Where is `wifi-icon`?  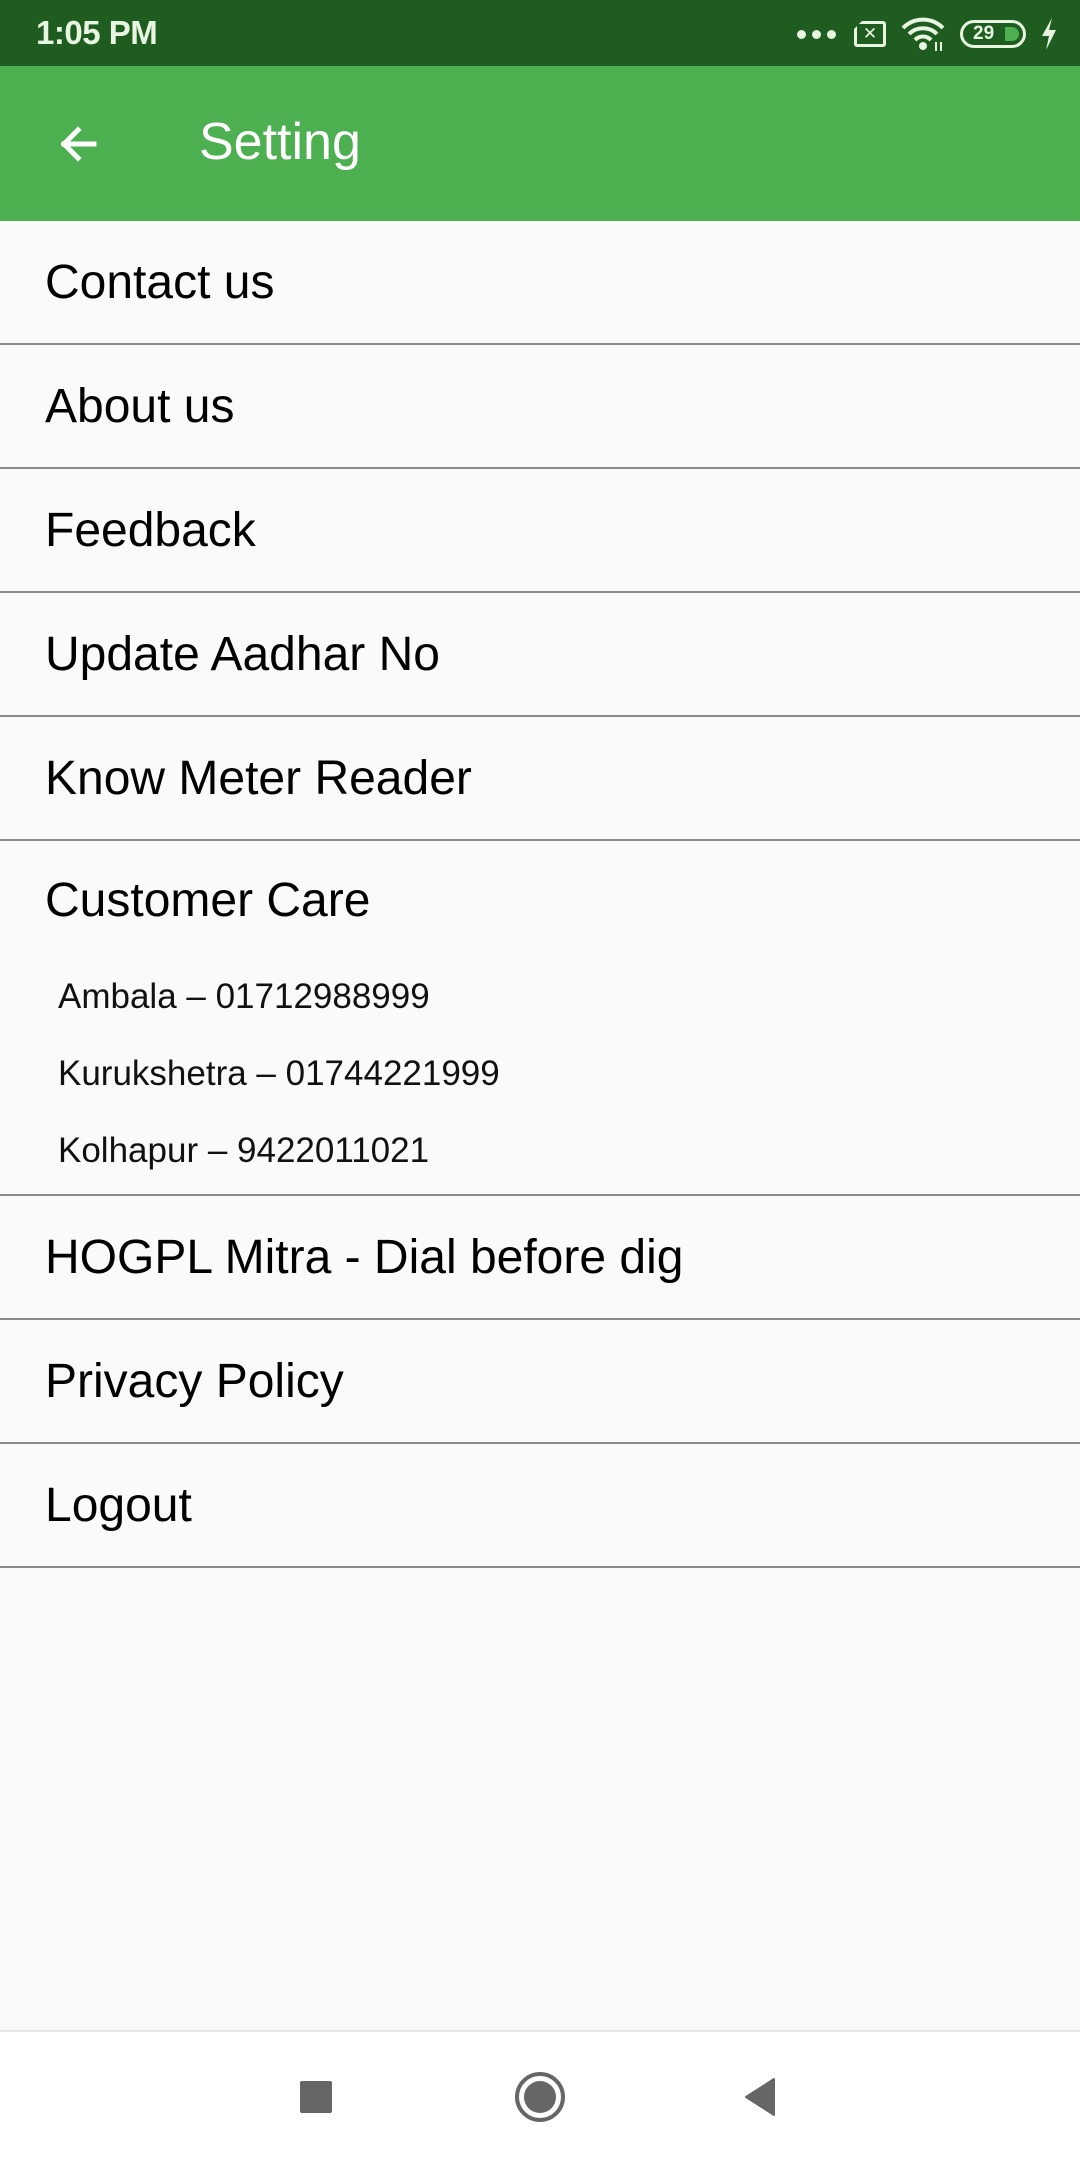 wifi-icon is located at coordinates (923, 34).